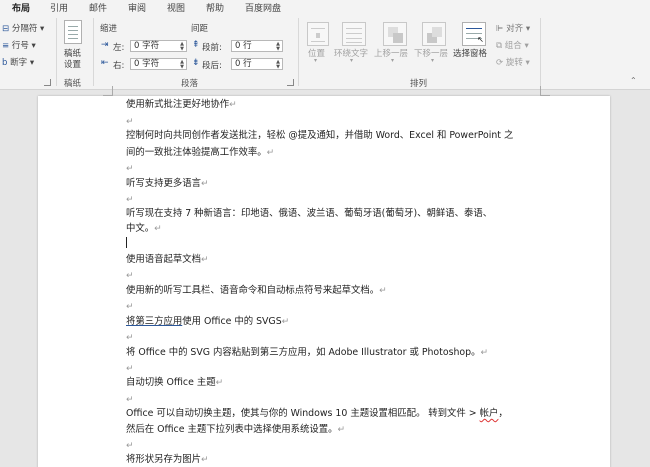 This screenshot has height=467, width=650. What do you see at coordinates (105, 45) in the screenshot?
I see `indent-left-icon: ⇥` at bounding box center [105, 45].